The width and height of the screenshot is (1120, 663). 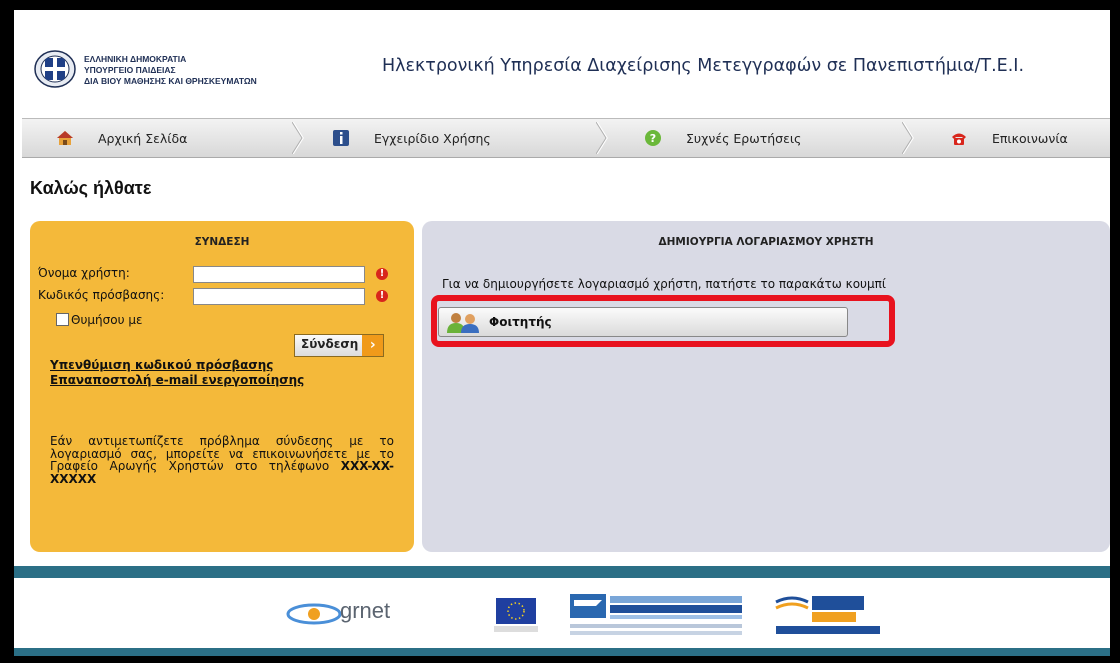 What do you see at coordinates (373, 345) in the screenshot?
I see `arrow-right-icon: ›` at bounding box center [373, 345].